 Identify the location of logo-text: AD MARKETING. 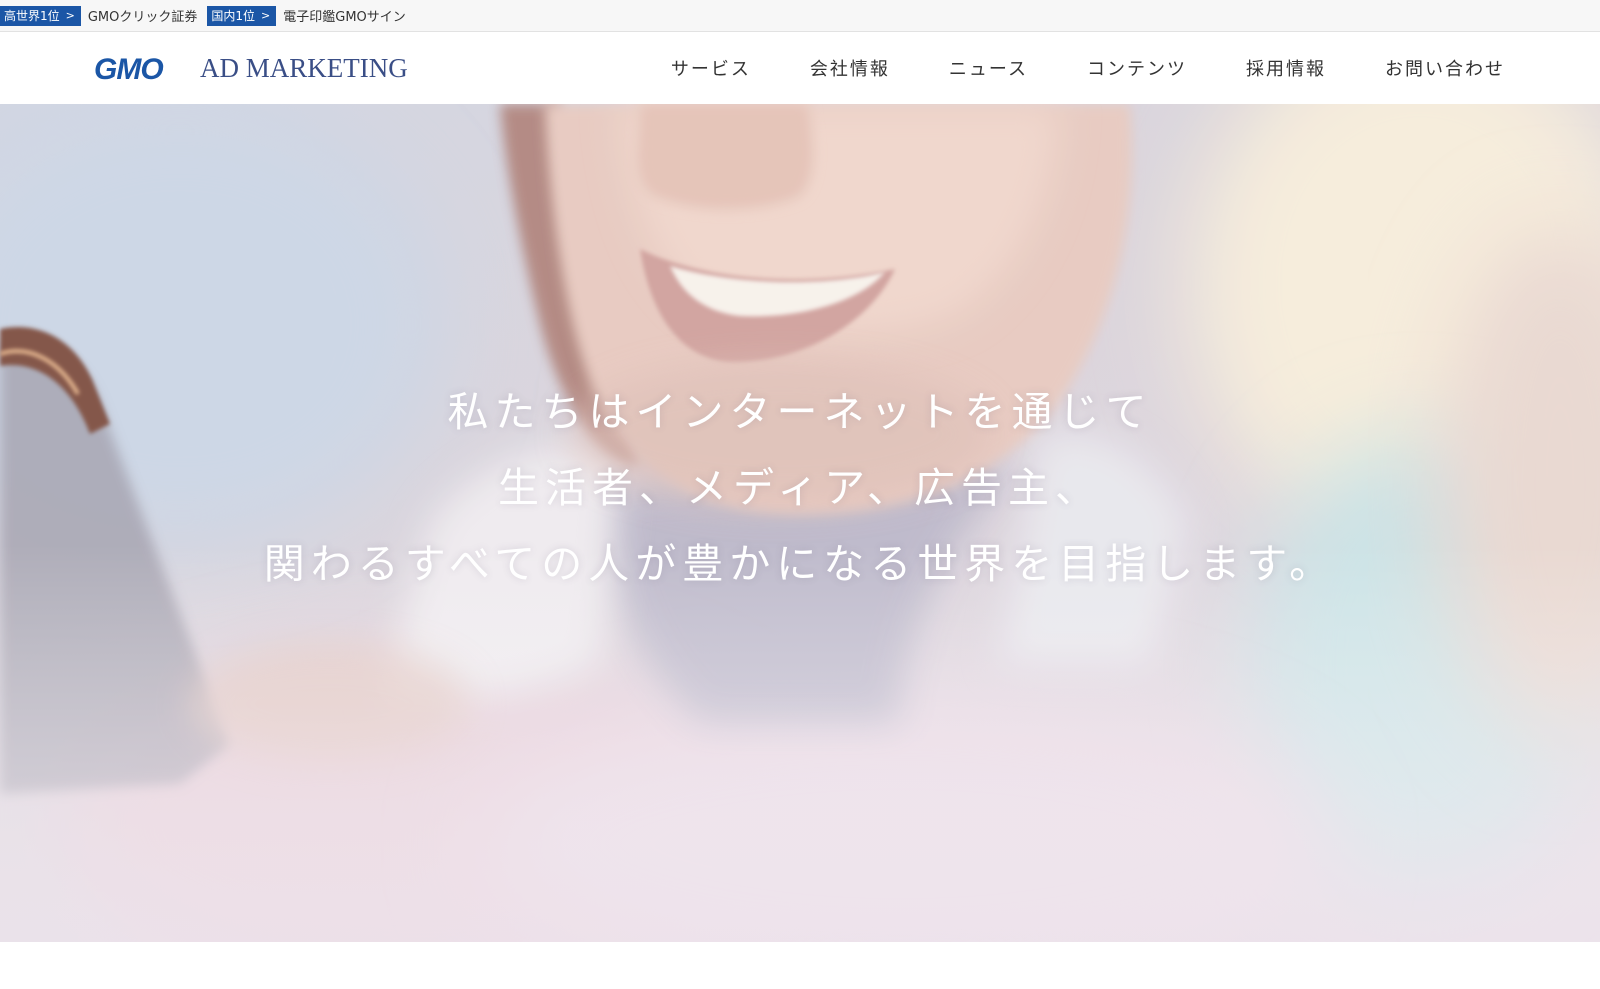
(304, 68).